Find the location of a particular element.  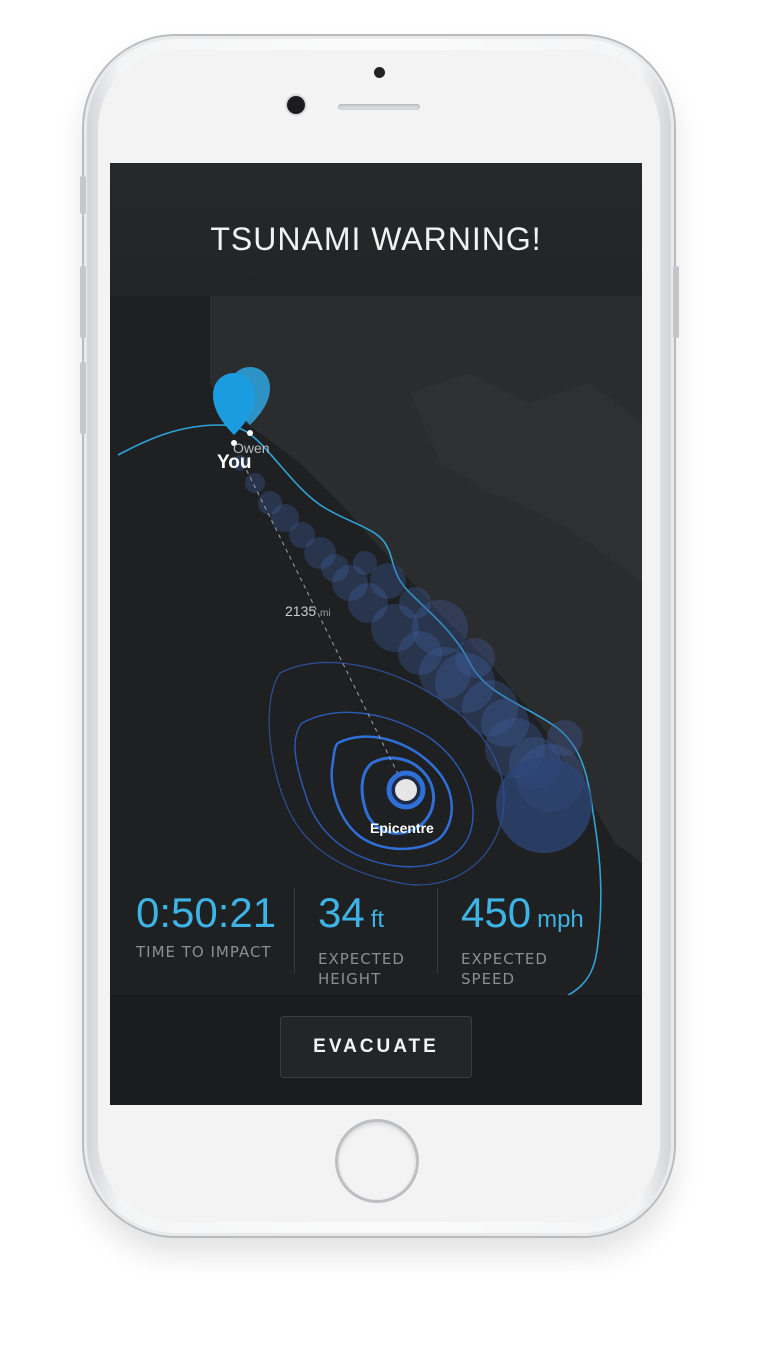

stat-number: 450 is located at coordinates (496, 912).